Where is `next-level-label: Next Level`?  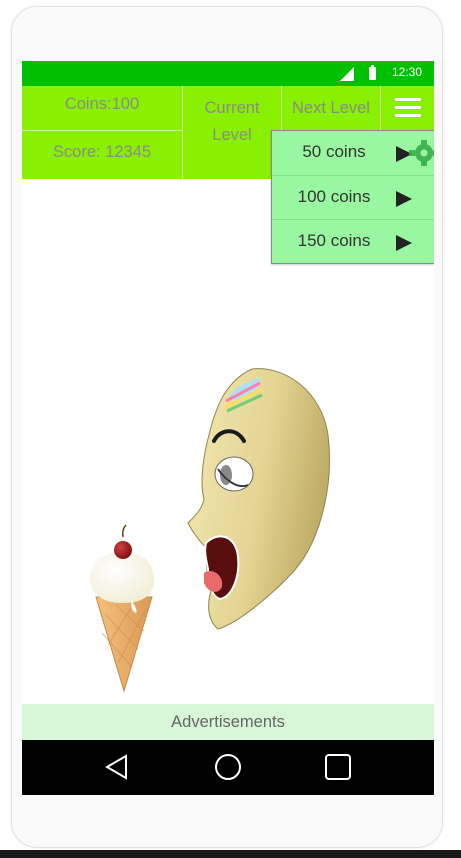 next-level-label: Next Level is located at coordinates (331, 108).